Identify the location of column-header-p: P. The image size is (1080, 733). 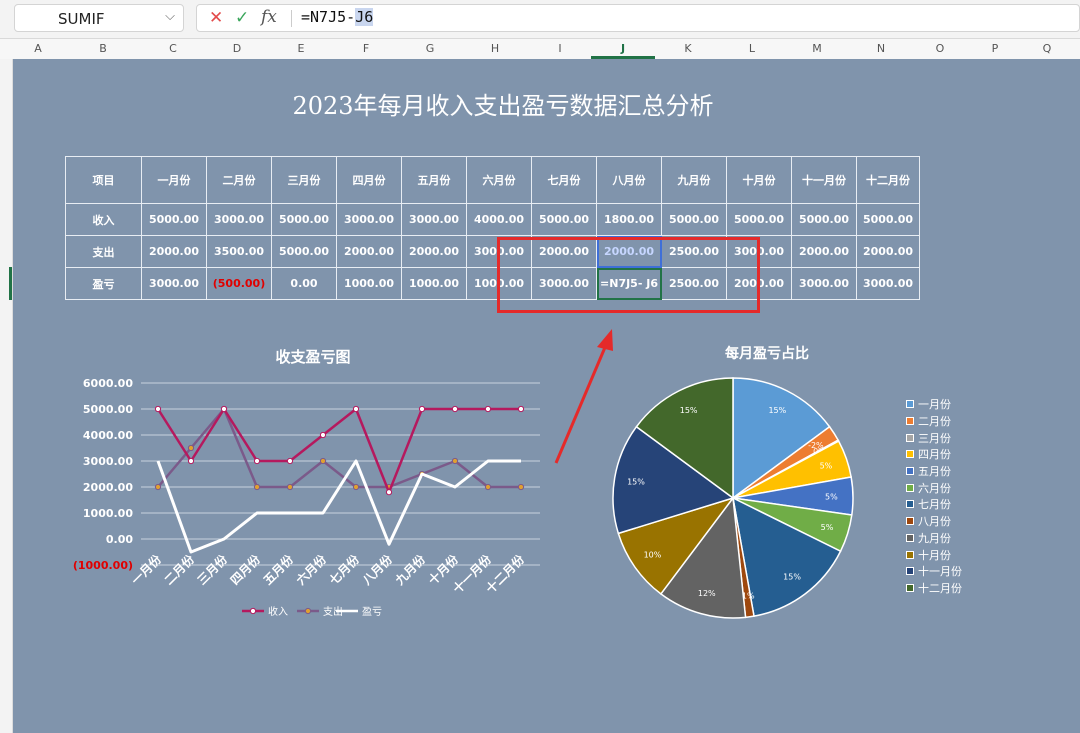
(995, 48).